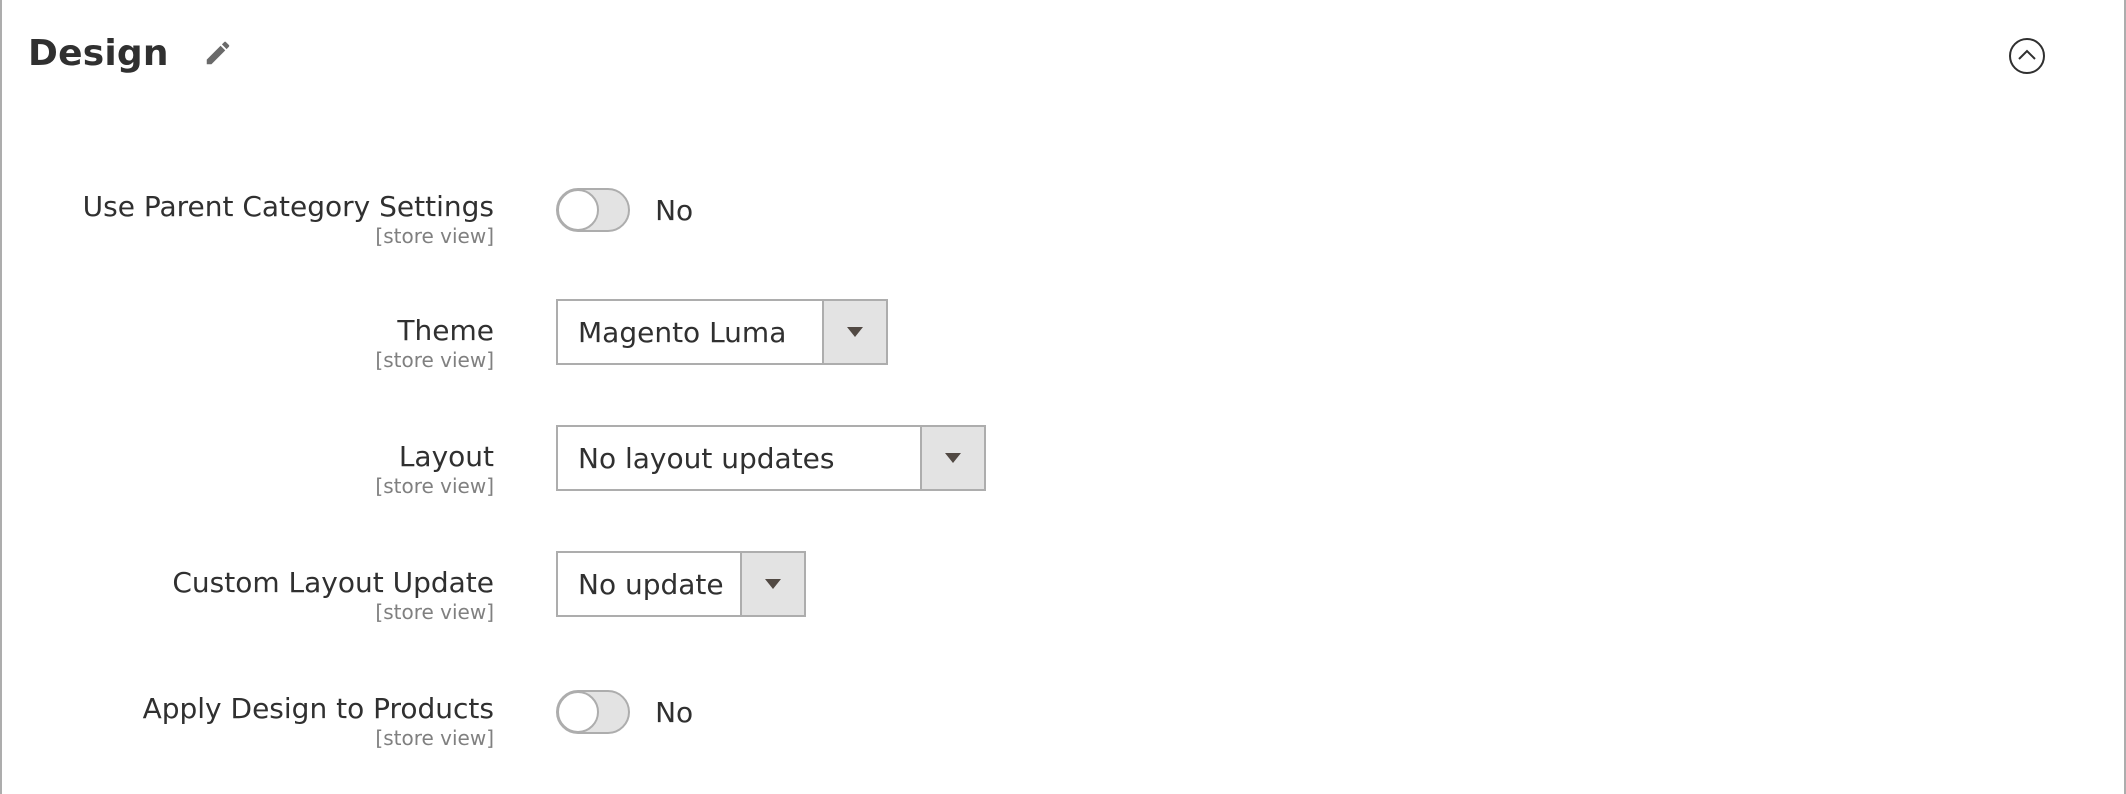 This screenshot has height=794, width=2126. I want to click on section-title: Design, so click(98, 53).